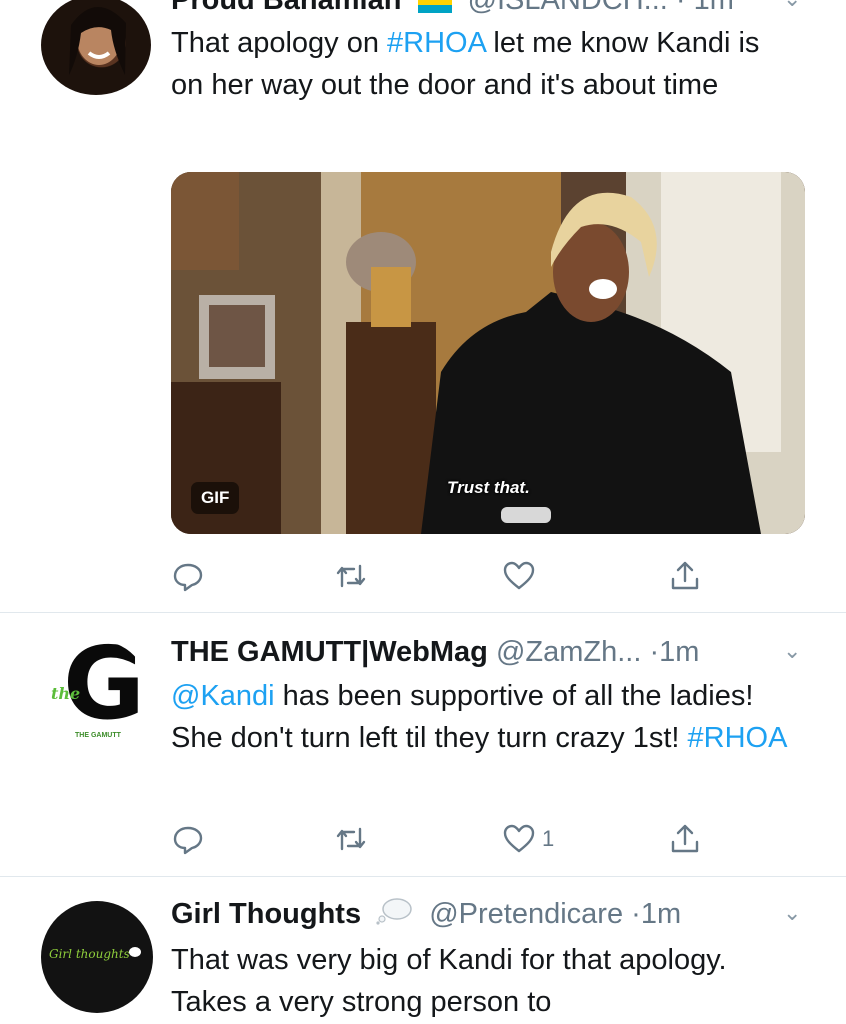  Describe the element at coordinates (434, 7) in the screenshot. I see `flag-icon` at that location.